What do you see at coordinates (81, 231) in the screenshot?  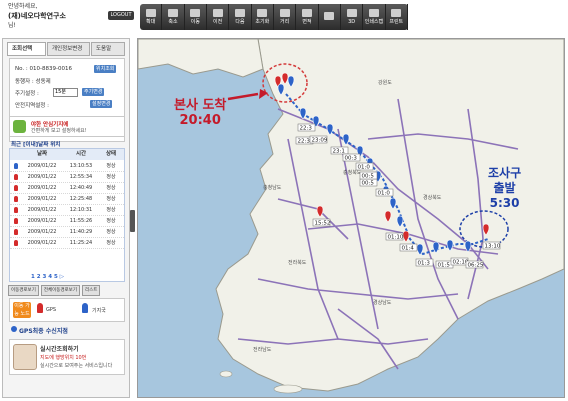 I see `cell-time: 11:40:29` at bounding box center [81, 231].